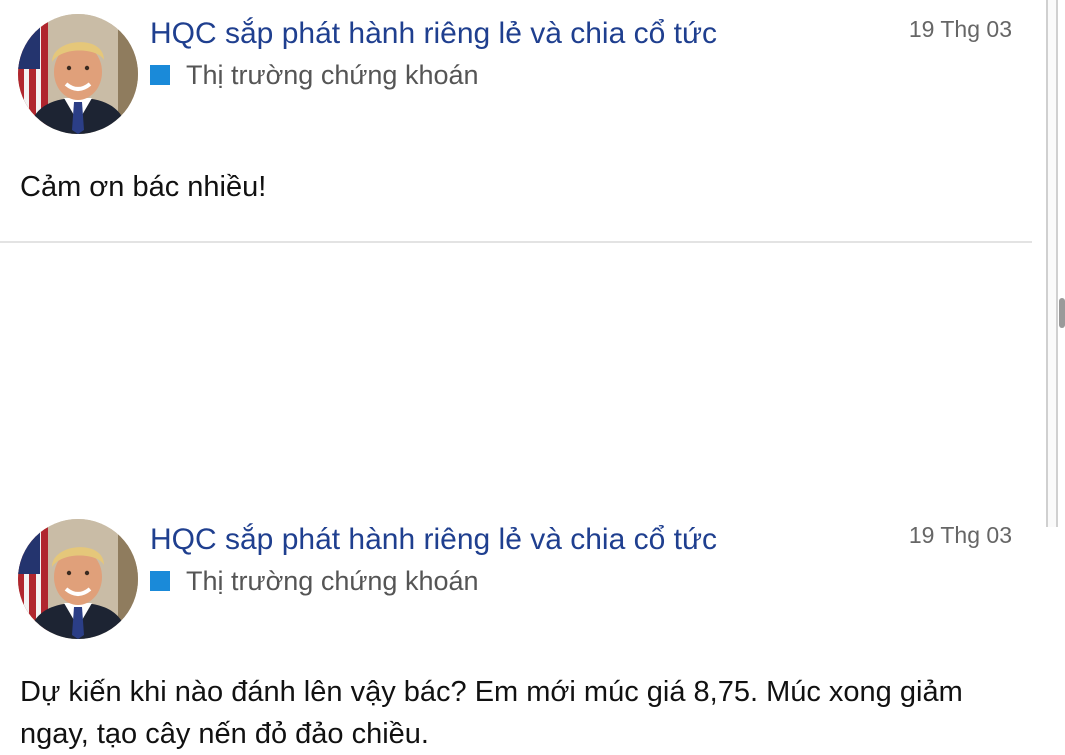 Image resolution: width=1065 pixels, height=755 pixels. I want to click on post-body: Cảm ơn bác nhiều!, so click(143, 187).